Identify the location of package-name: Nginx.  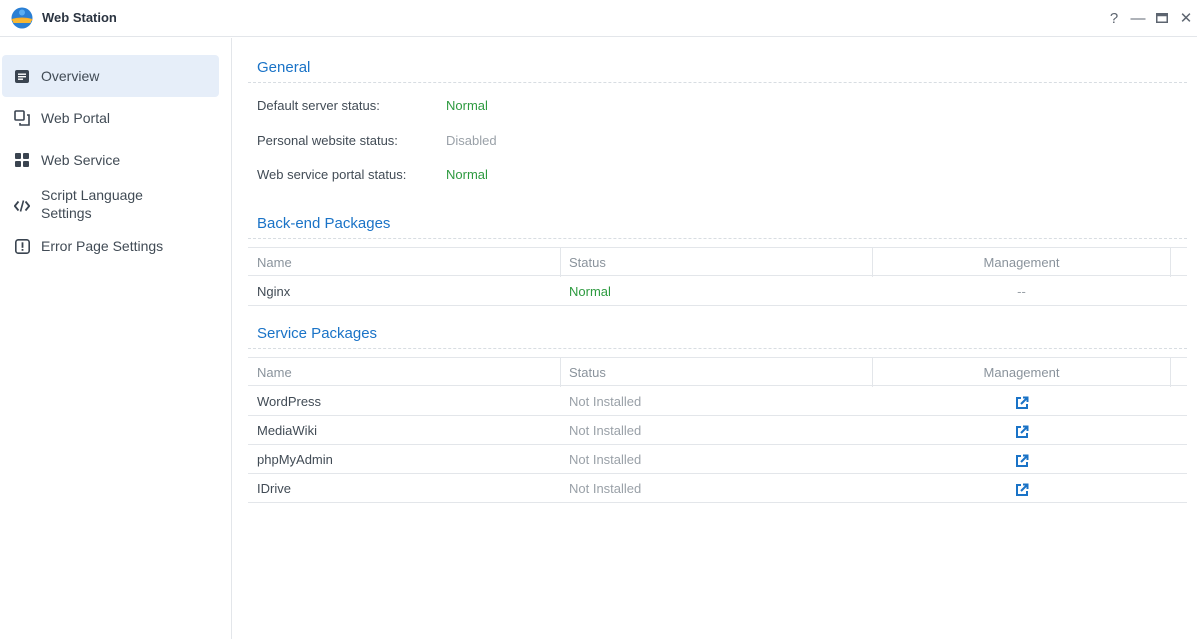
(274, 291).